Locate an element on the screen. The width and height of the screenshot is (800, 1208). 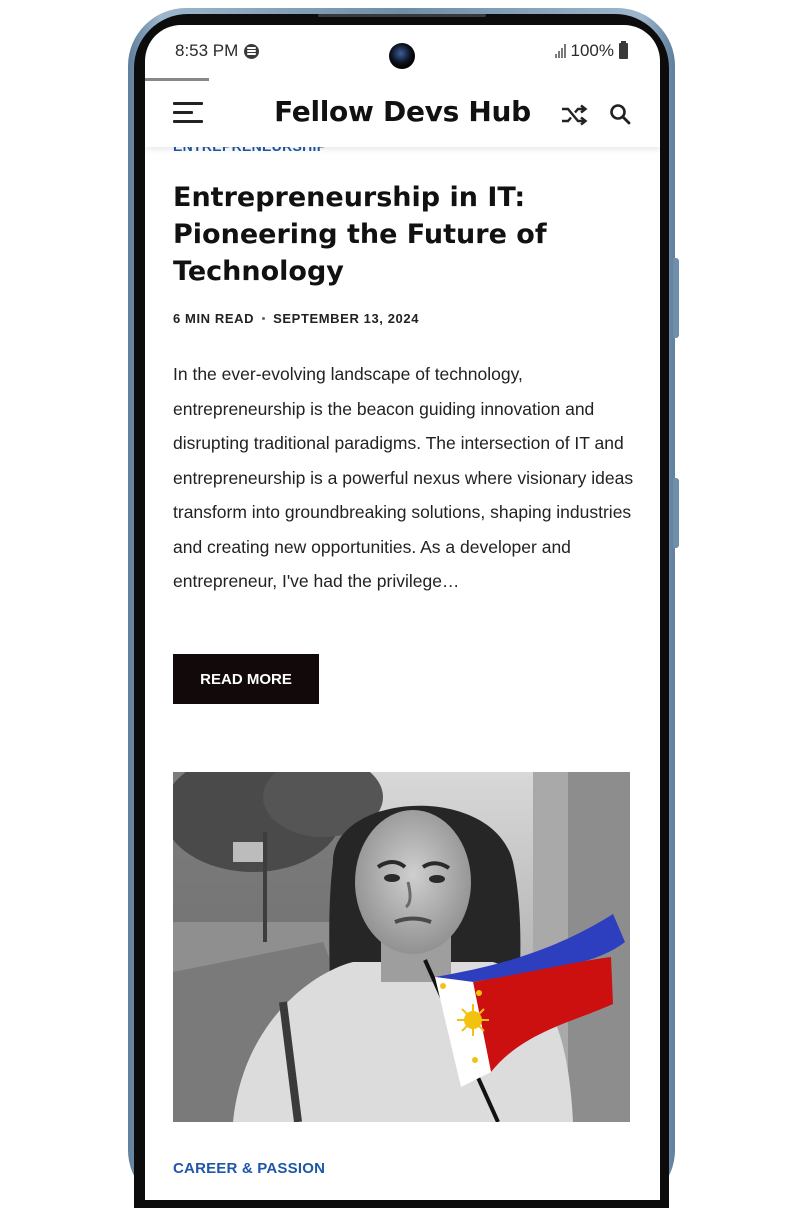
next-post-category: CAREER & PASSION is located at coordinates (249, 1168).